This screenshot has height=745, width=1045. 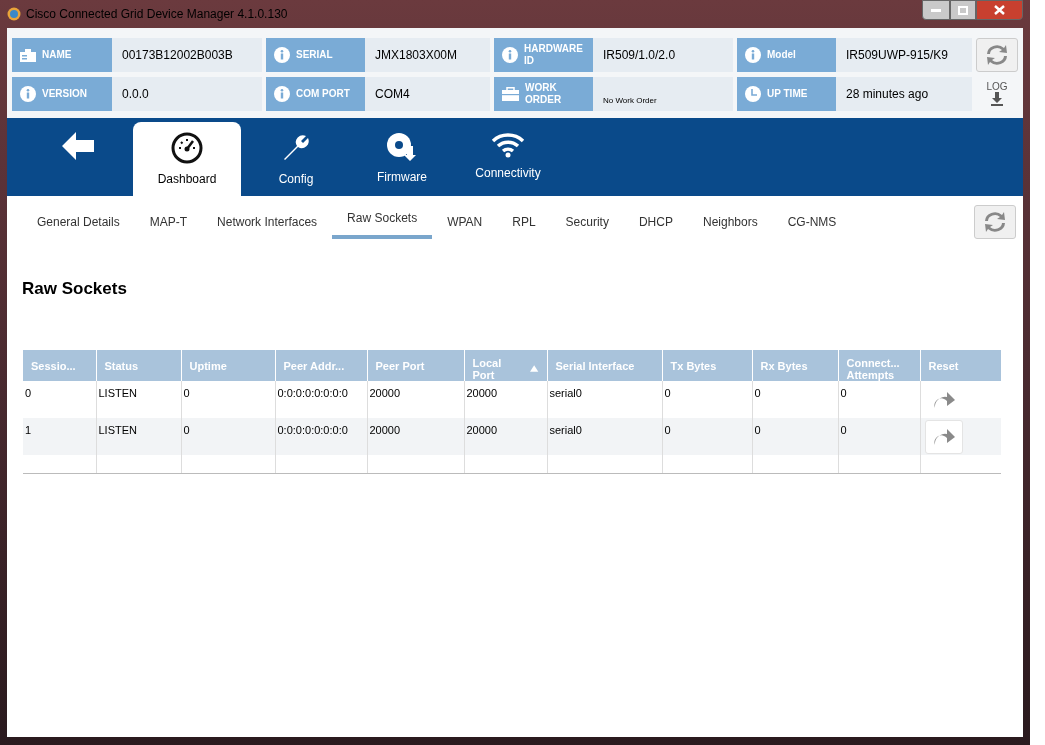 I want to click on gauge-icon, so click(x=187, y=148).